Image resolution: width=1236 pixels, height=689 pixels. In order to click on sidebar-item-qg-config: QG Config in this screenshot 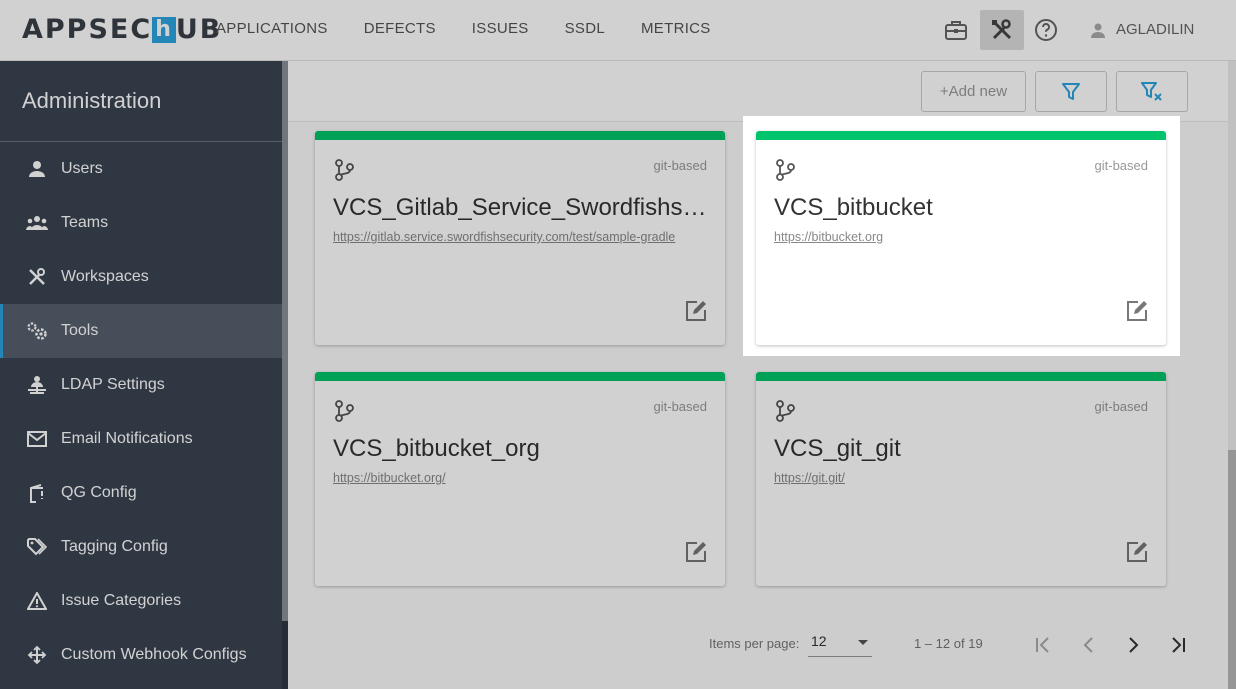, I will do `click(141, 493)`.